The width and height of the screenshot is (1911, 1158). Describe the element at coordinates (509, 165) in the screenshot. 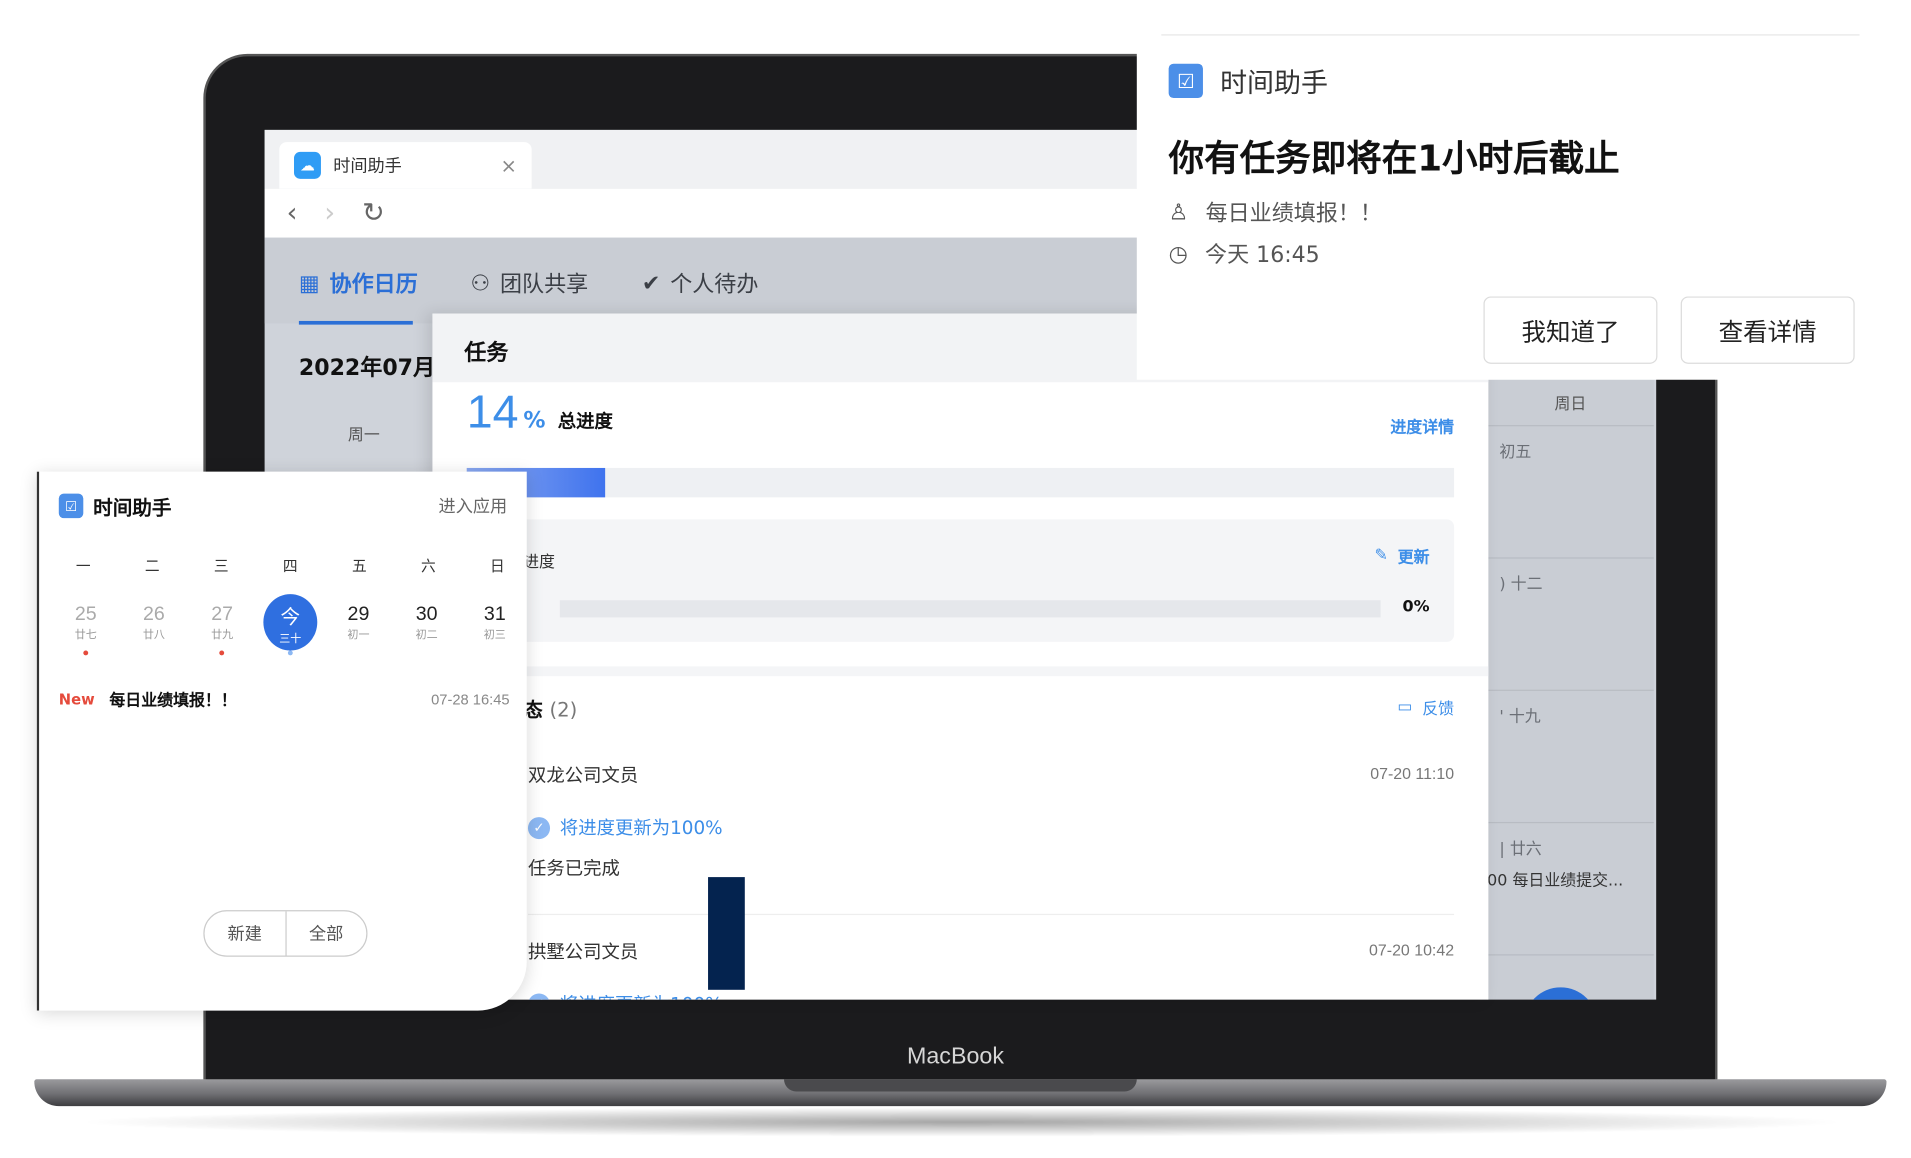

I see `close-icon: ×` at that location.